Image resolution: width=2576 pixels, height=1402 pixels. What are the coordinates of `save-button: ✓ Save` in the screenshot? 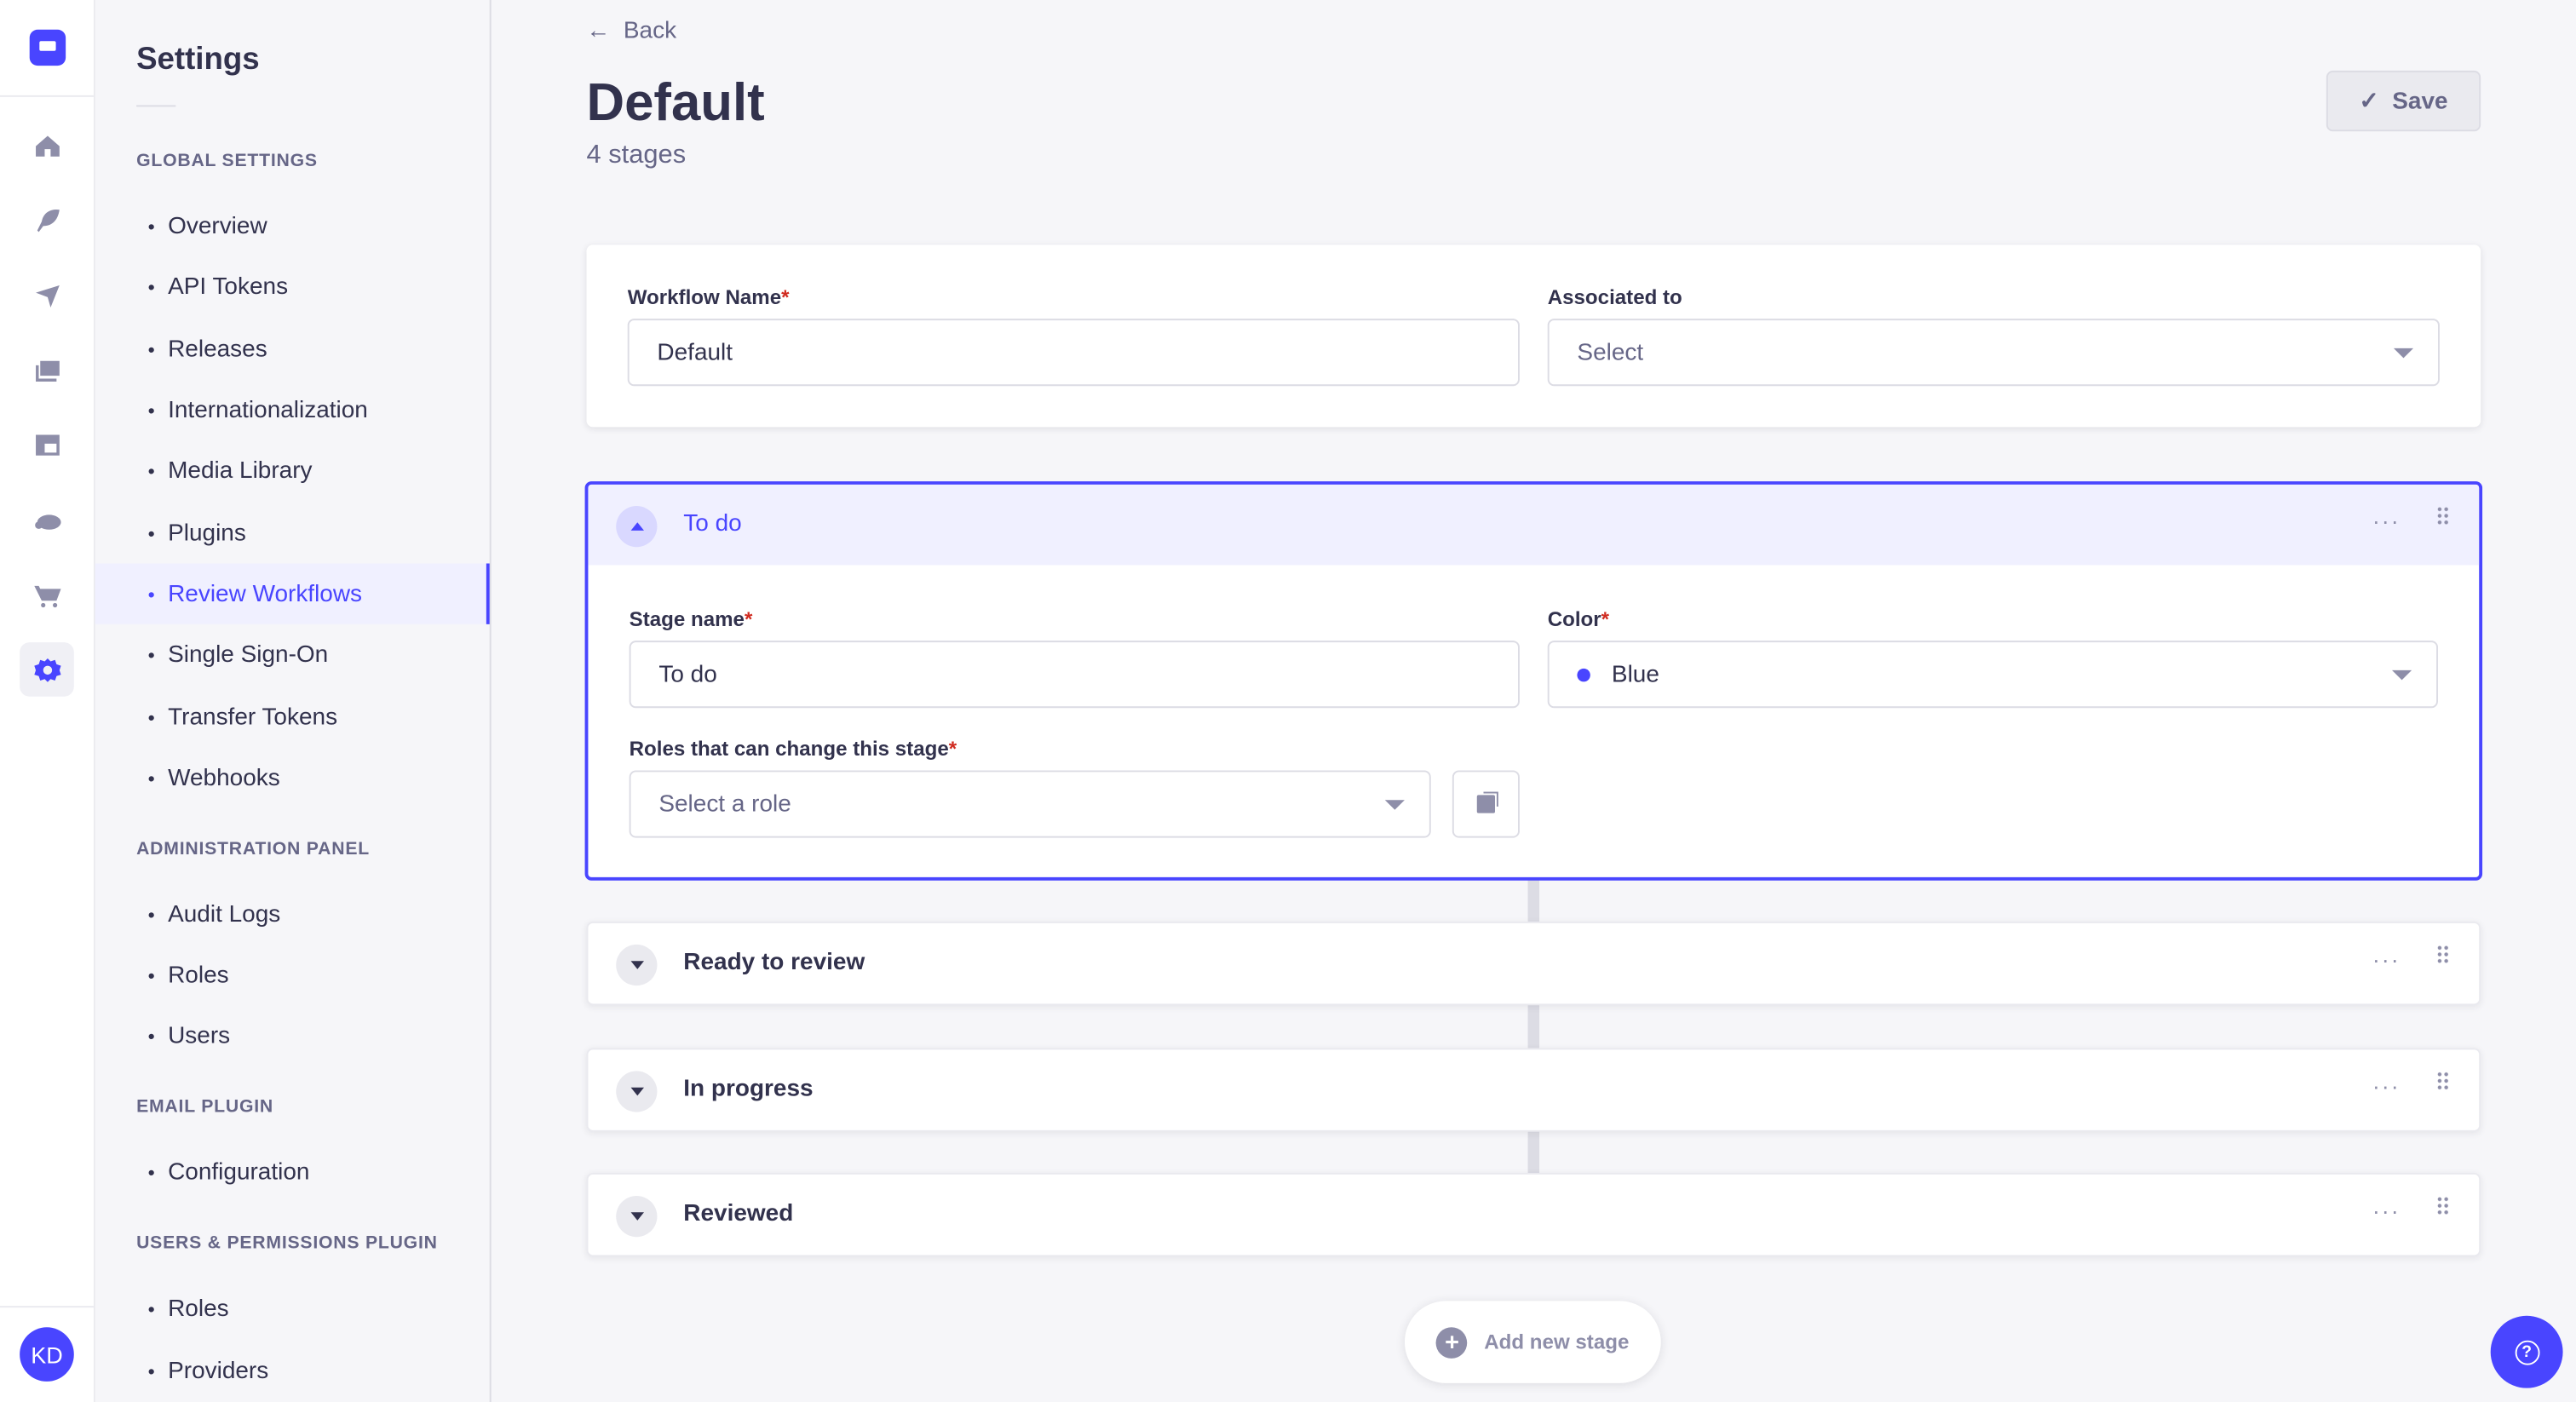 It's located at (2404, 101).